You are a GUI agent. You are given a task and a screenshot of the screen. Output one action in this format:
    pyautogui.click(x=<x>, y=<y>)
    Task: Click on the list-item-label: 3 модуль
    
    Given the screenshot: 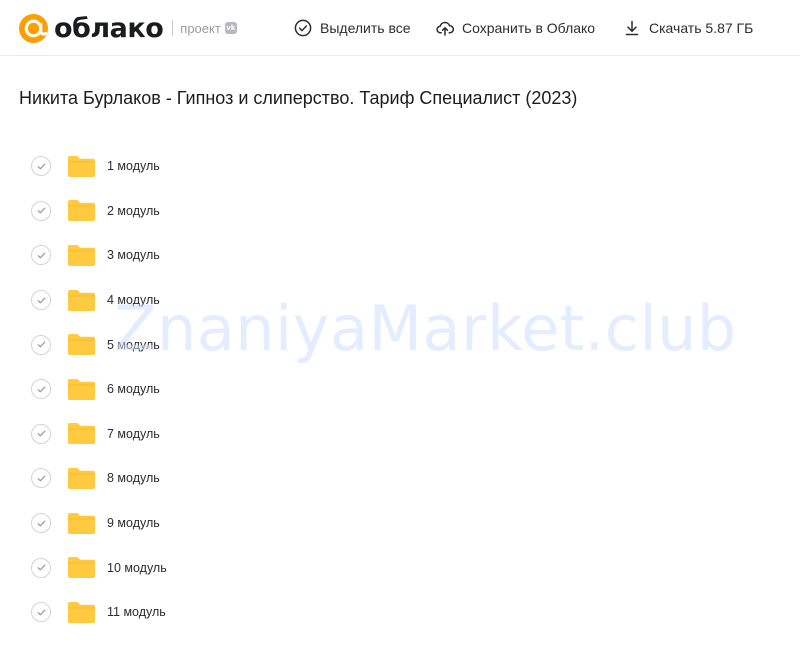 What is the action you would take?
    pyautogui.click(x=133, y=255)
    